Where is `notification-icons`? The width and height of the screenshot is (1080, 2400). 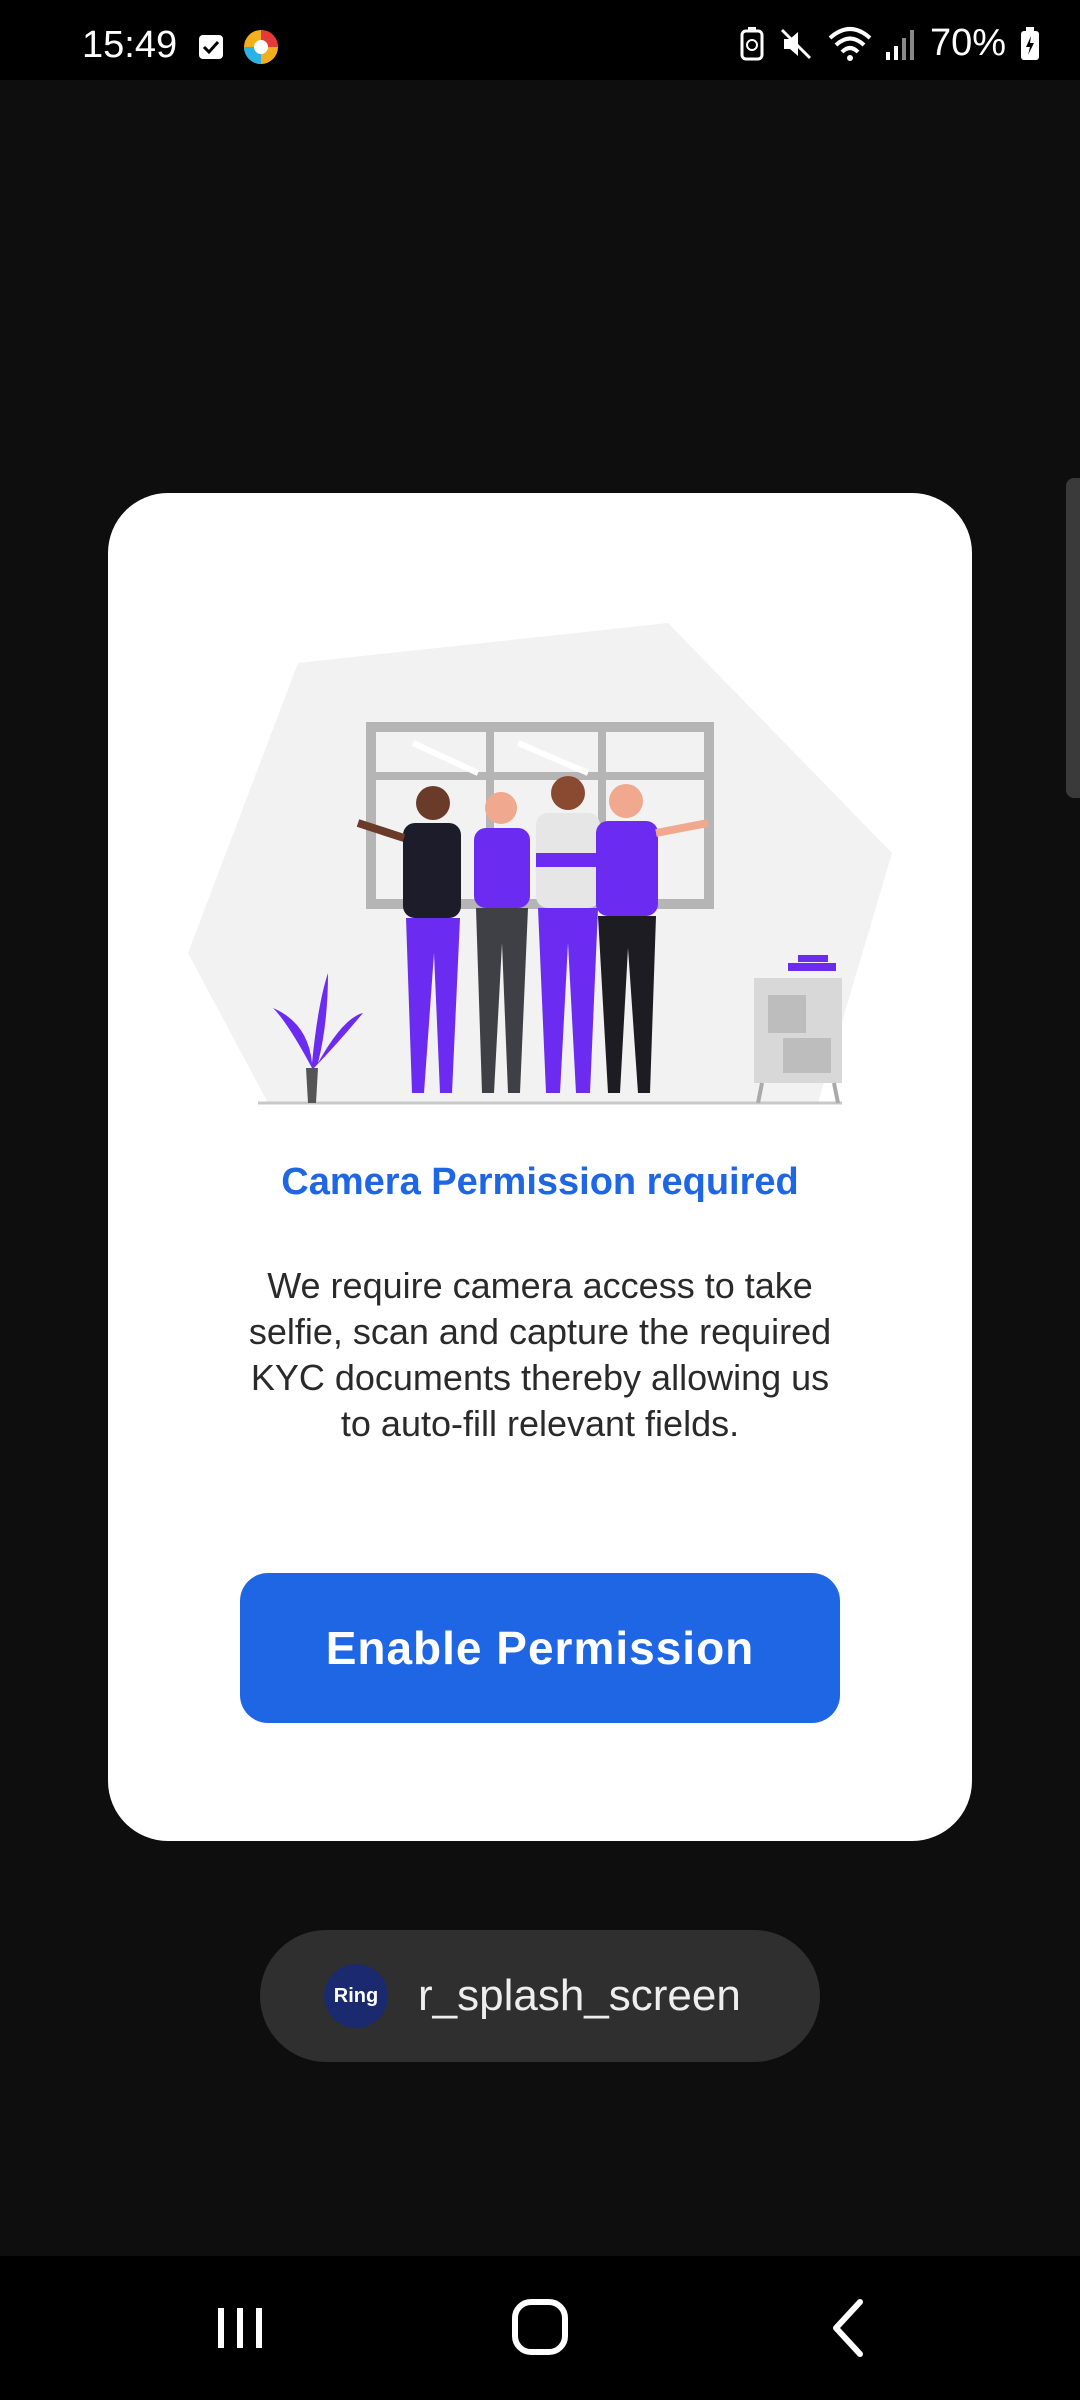 notification-icons is located at coordinates (239, 47).